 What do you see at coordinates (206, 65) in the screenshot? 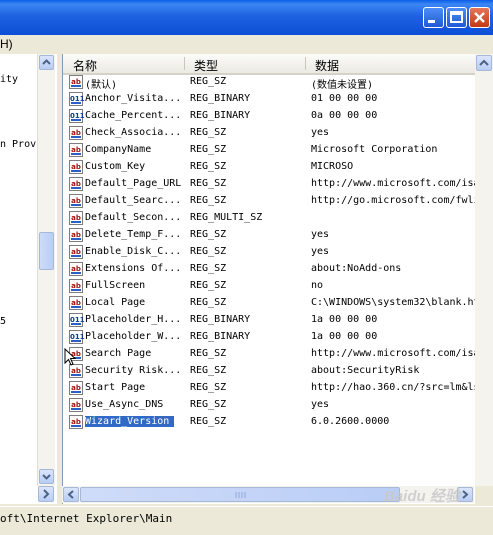
I see `column-header-type: 类型` at bounding box center [206, 65].